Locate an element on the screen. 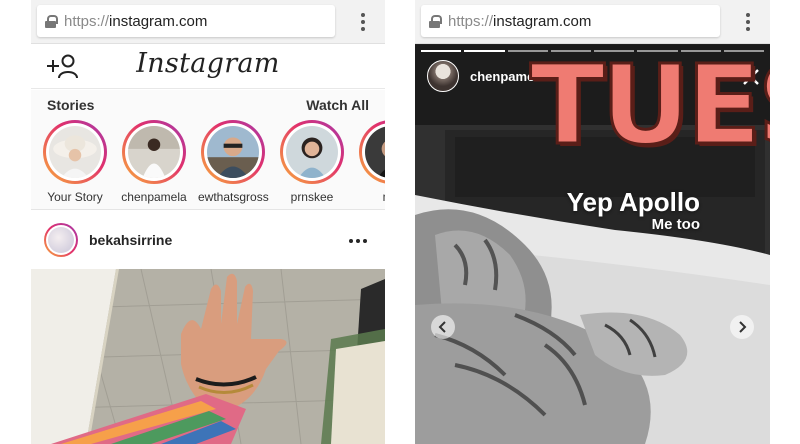  post-username: bekahsirrine is located at coordinates (130, 240).